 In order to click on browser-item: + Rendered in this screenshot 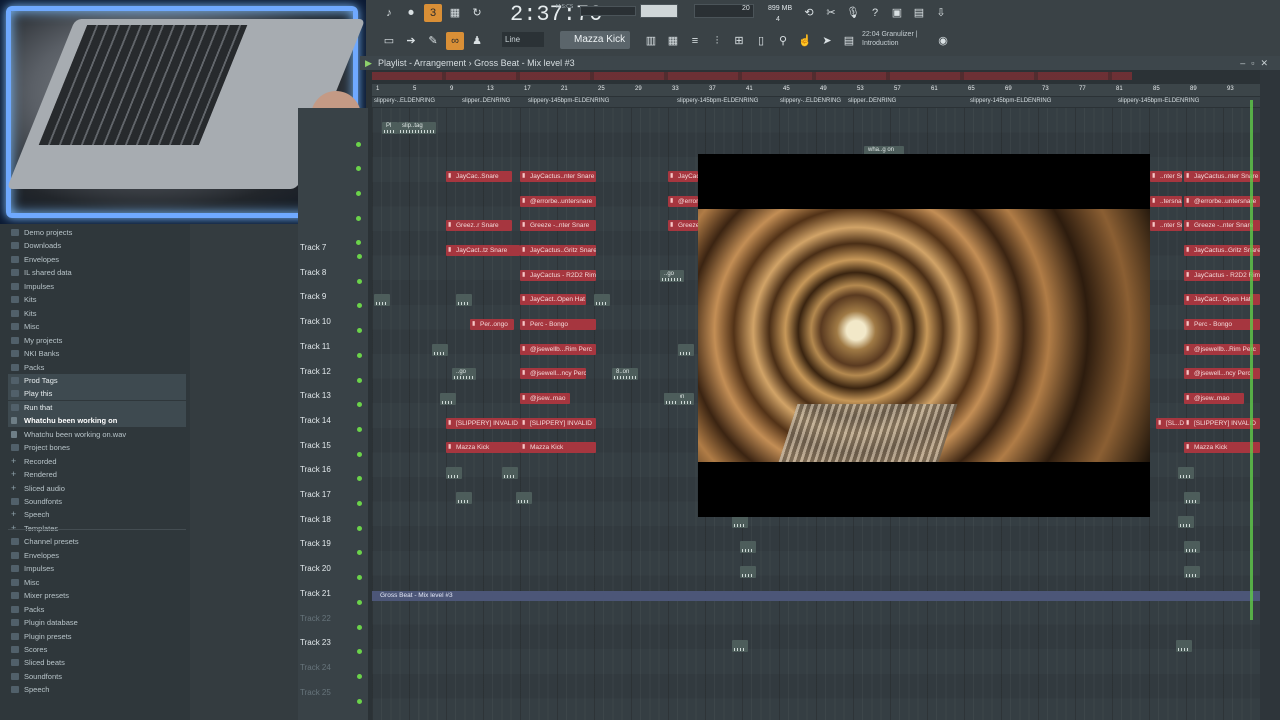, I will do `click(97, 474)`.